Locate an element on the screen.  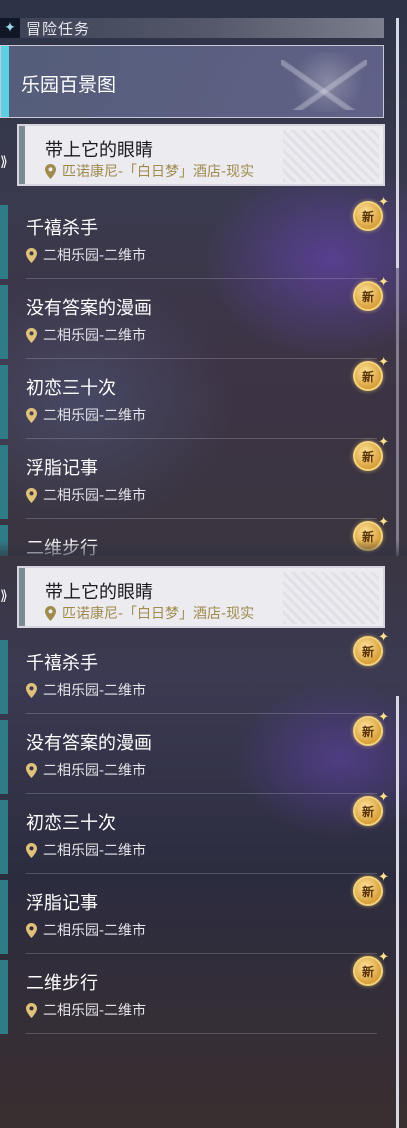
category-emblem-icon is located at coordinates (327, 82).